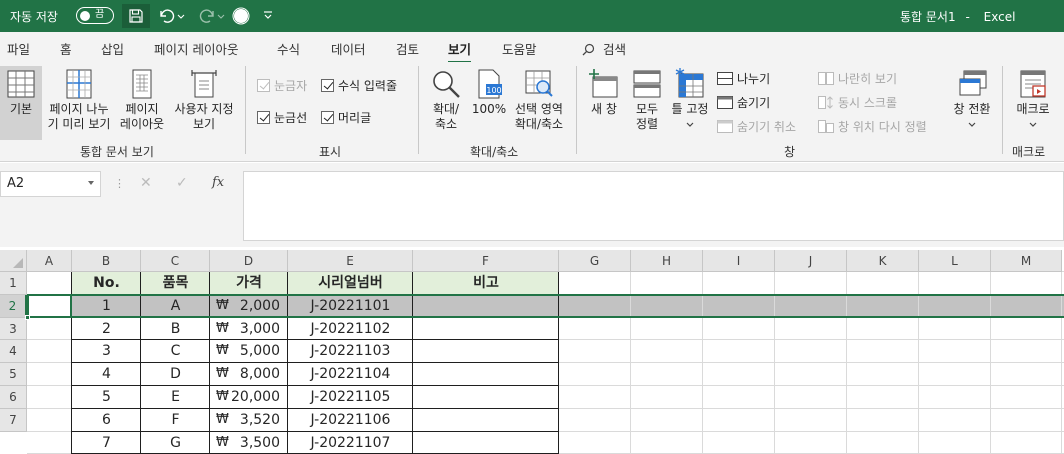 Image resolution: width=1064 pixels, height=454 pixels. I want to click on cell-no: 4, so click(106, 374).